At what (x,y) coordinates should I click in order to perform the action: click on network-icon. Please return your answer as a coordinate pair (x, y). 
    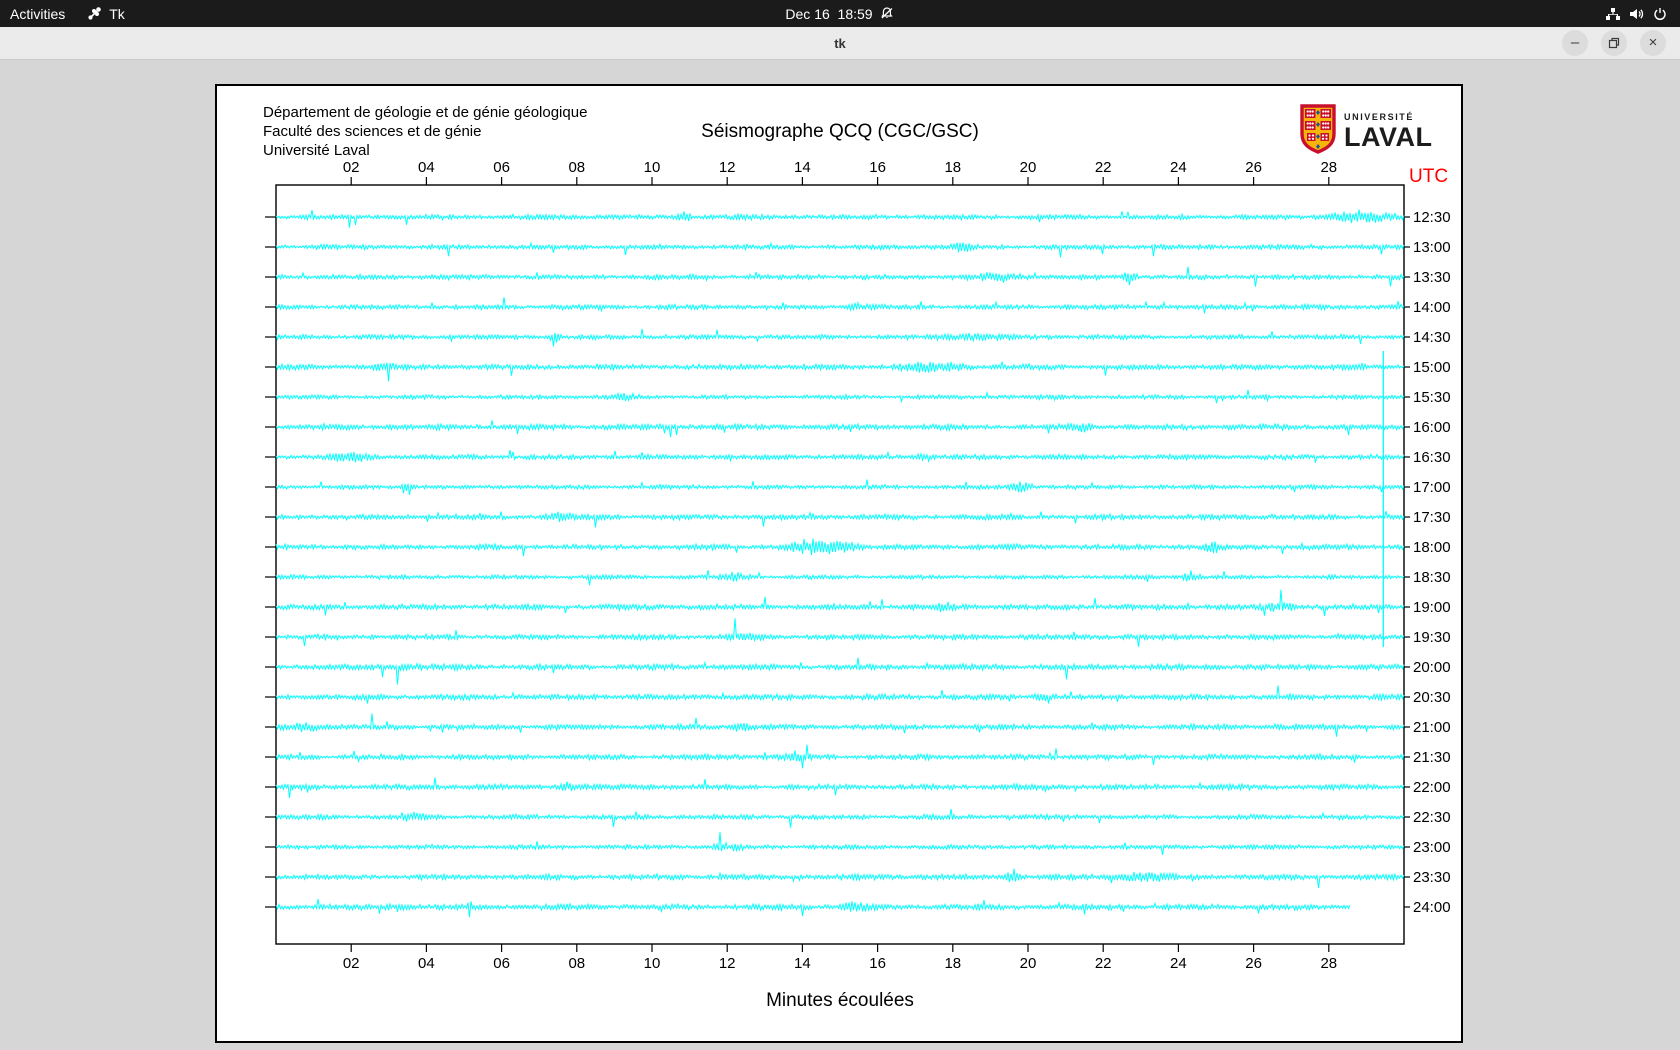
    Looking at the image, I should click on (1613, 14).